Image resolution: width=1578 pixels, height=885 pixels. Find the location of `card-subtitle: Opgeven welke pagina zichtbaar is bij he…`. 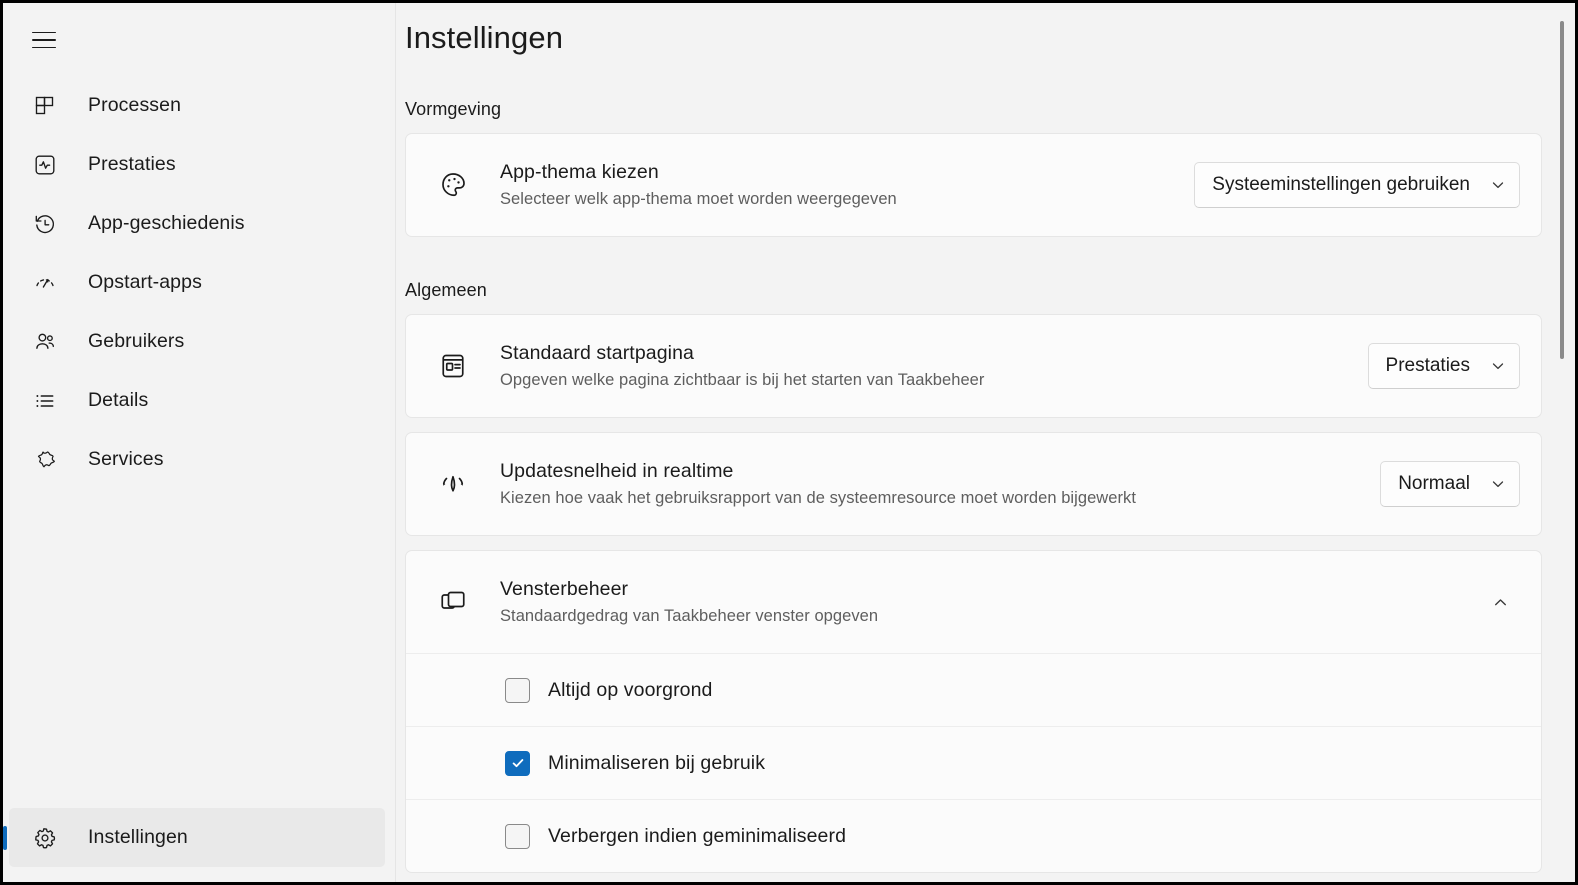

card-subtitle: Opgeven welke pagina zichtbaar is bij he… is located at coordinates (742, 380).